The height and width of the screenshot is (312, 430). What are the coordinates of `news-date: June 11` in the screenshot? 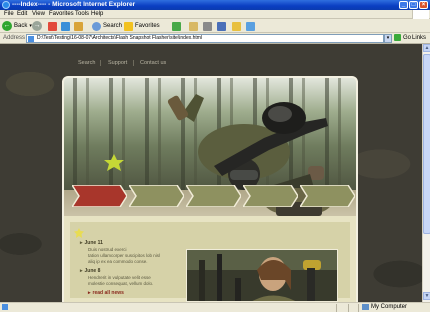 It's located at (91, 243).